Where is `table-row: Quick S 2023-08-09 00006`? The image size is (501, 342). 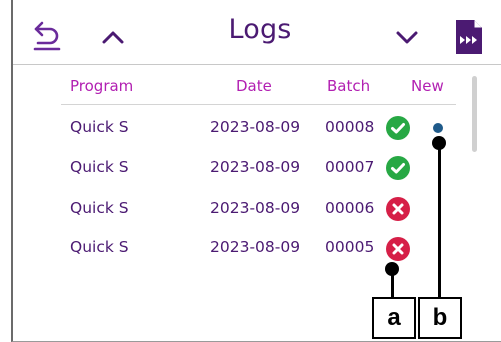
table-row: Quick S 2023-08-09 00006 is located at coordinates (240, 218).